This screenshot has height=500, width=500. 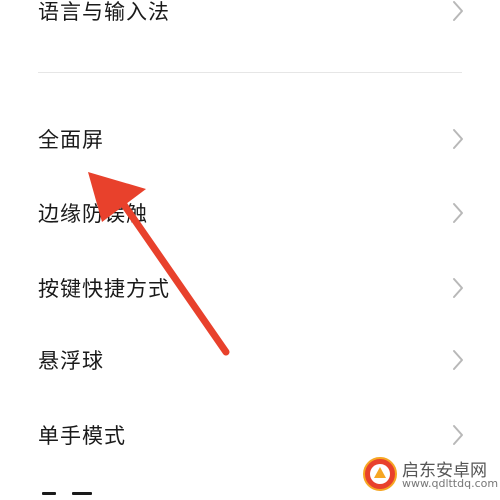 What do you see at coordinates (250, 288) in the screenshot?
I see `settings-item-button-shortcuts: 按键快捷方式` at bounding box center [250, 288].